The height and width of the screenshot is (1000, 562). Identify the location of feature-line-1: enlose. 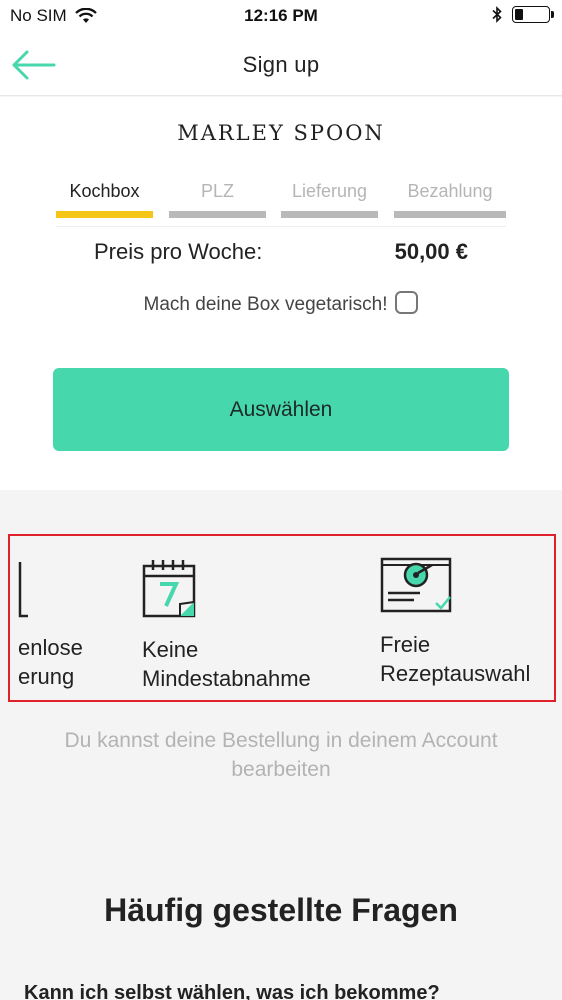
(50, 647).